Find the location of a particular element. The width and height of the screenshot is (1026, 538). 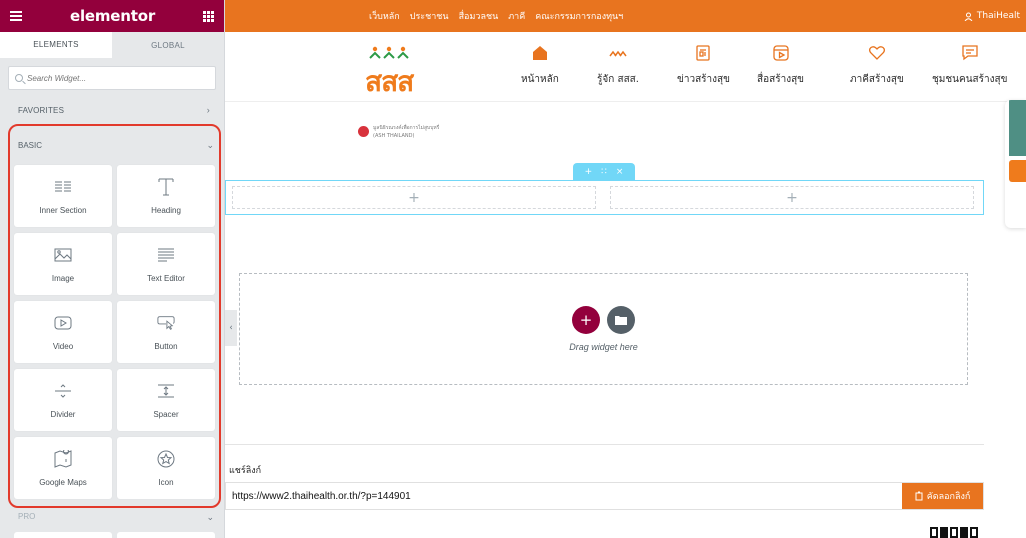

chevron-right-icon: › is located at coordinates (208, 110).